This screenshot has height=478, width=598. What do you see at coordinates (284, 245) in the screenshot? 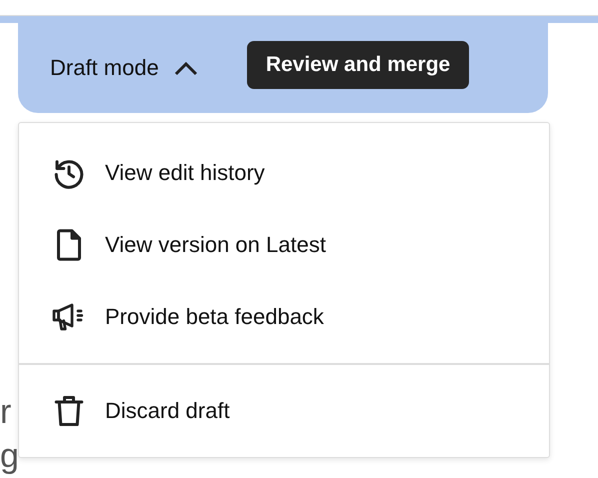
I see `menu-item: View version on Latest` at bounding box center [284, 245].